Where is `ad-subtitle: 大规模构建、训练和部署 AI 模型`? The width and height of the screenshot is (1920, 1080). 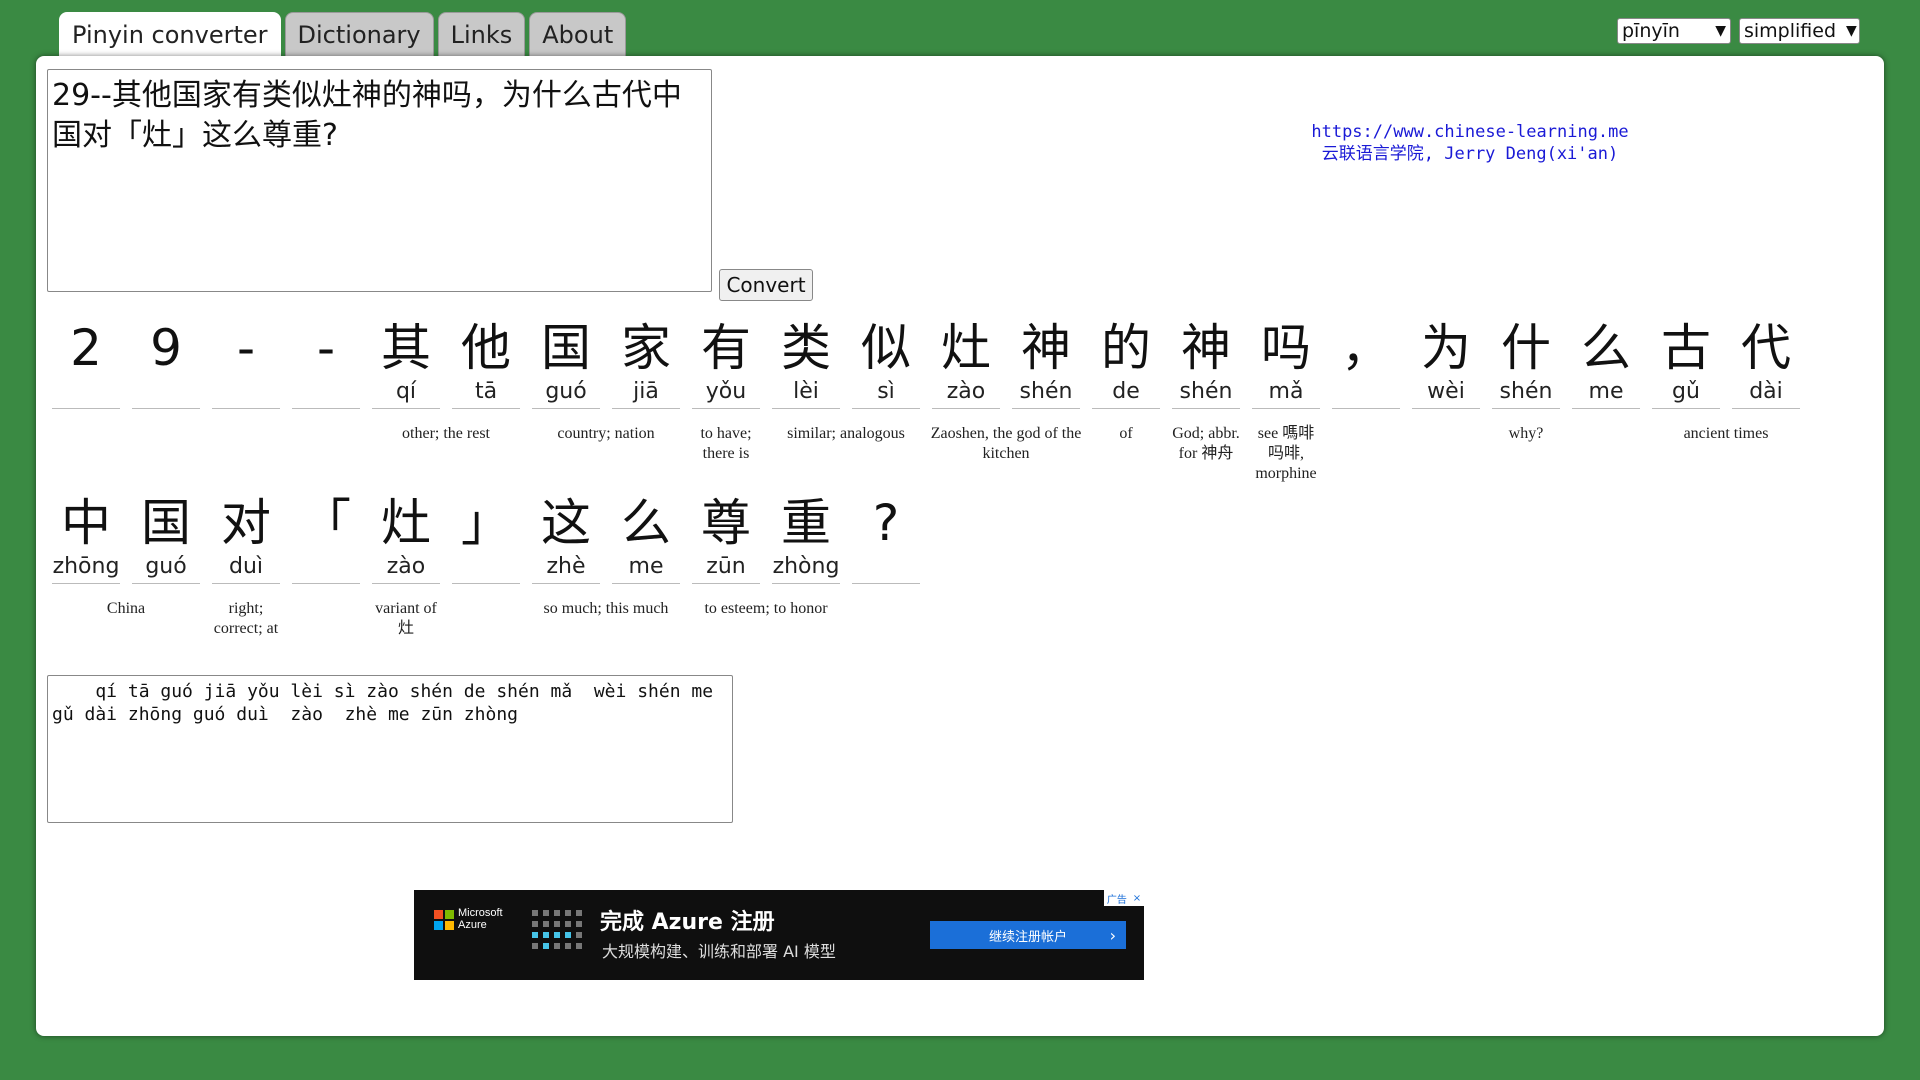 ad-subtitle: 大规模构建、训练和部署 AI 模型 is located at coordinates (719, 951).